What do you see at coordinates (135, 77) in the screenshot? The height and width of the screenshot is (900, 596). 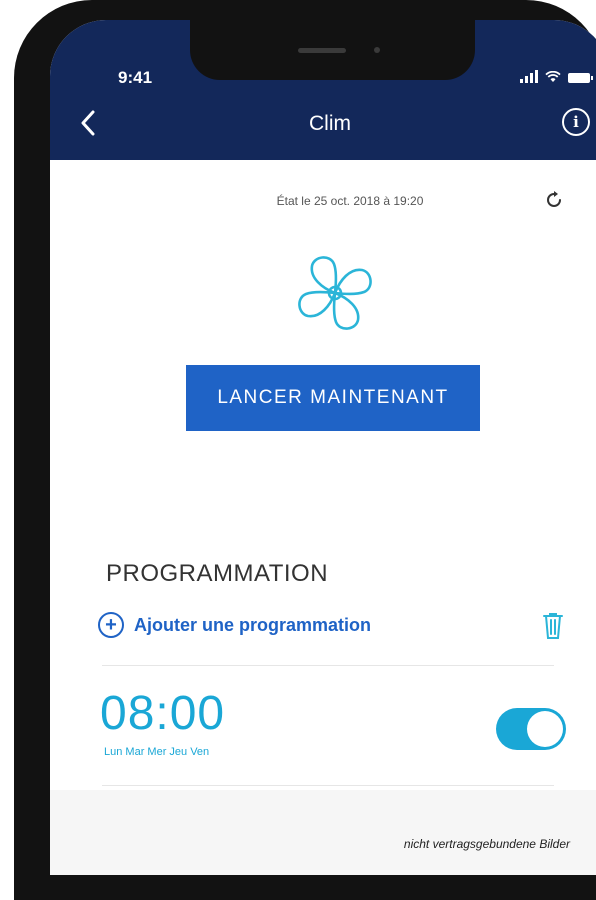 I see `status-time: 9:41` at bounding box center [135, 77].